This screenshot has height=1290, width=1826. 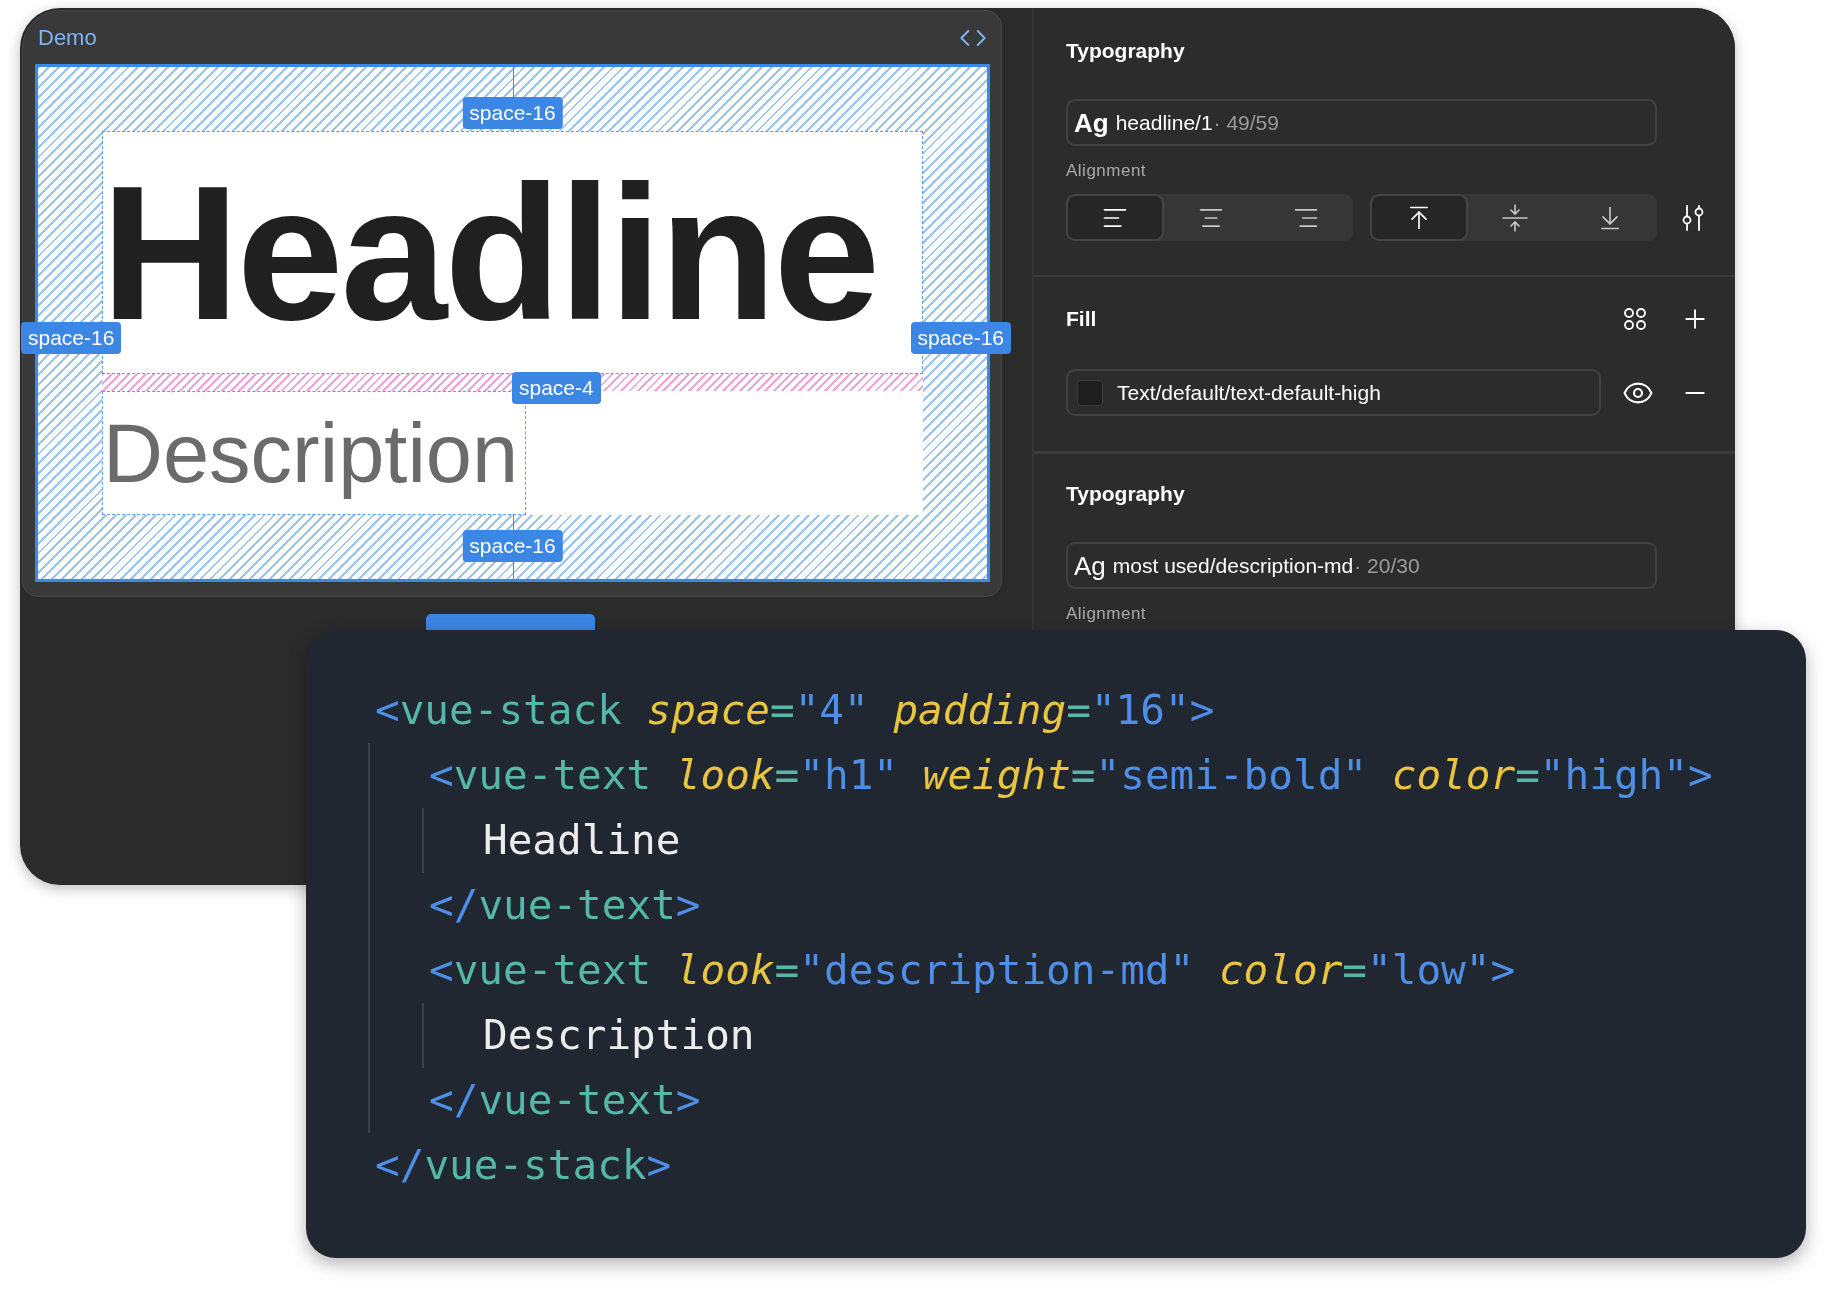 What do you see at coordinates (1361, 122) in the screenshot?
I see `text-style-field: Ag headline/1· 49/59` at bounding box center [1361, 122].